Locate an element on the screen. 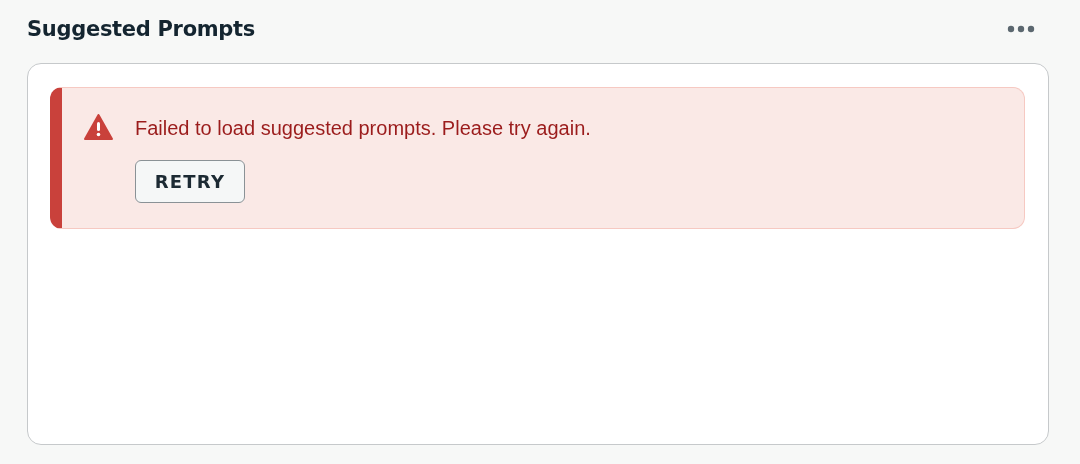 This screenshot has height=464, width=1080. warning-icon is located at coordinates (98, 127).